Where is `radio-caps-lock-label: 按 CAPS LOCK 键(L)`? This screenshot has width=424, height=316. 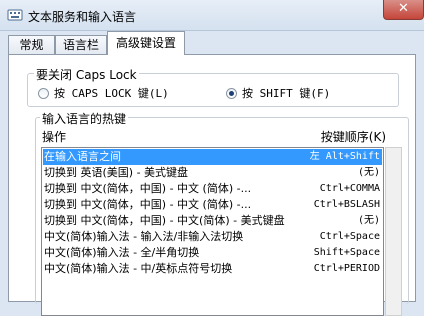
radio-caps-lock-label: 按 CAPS LOCK 键(L) is located at coordinates (111, 93).